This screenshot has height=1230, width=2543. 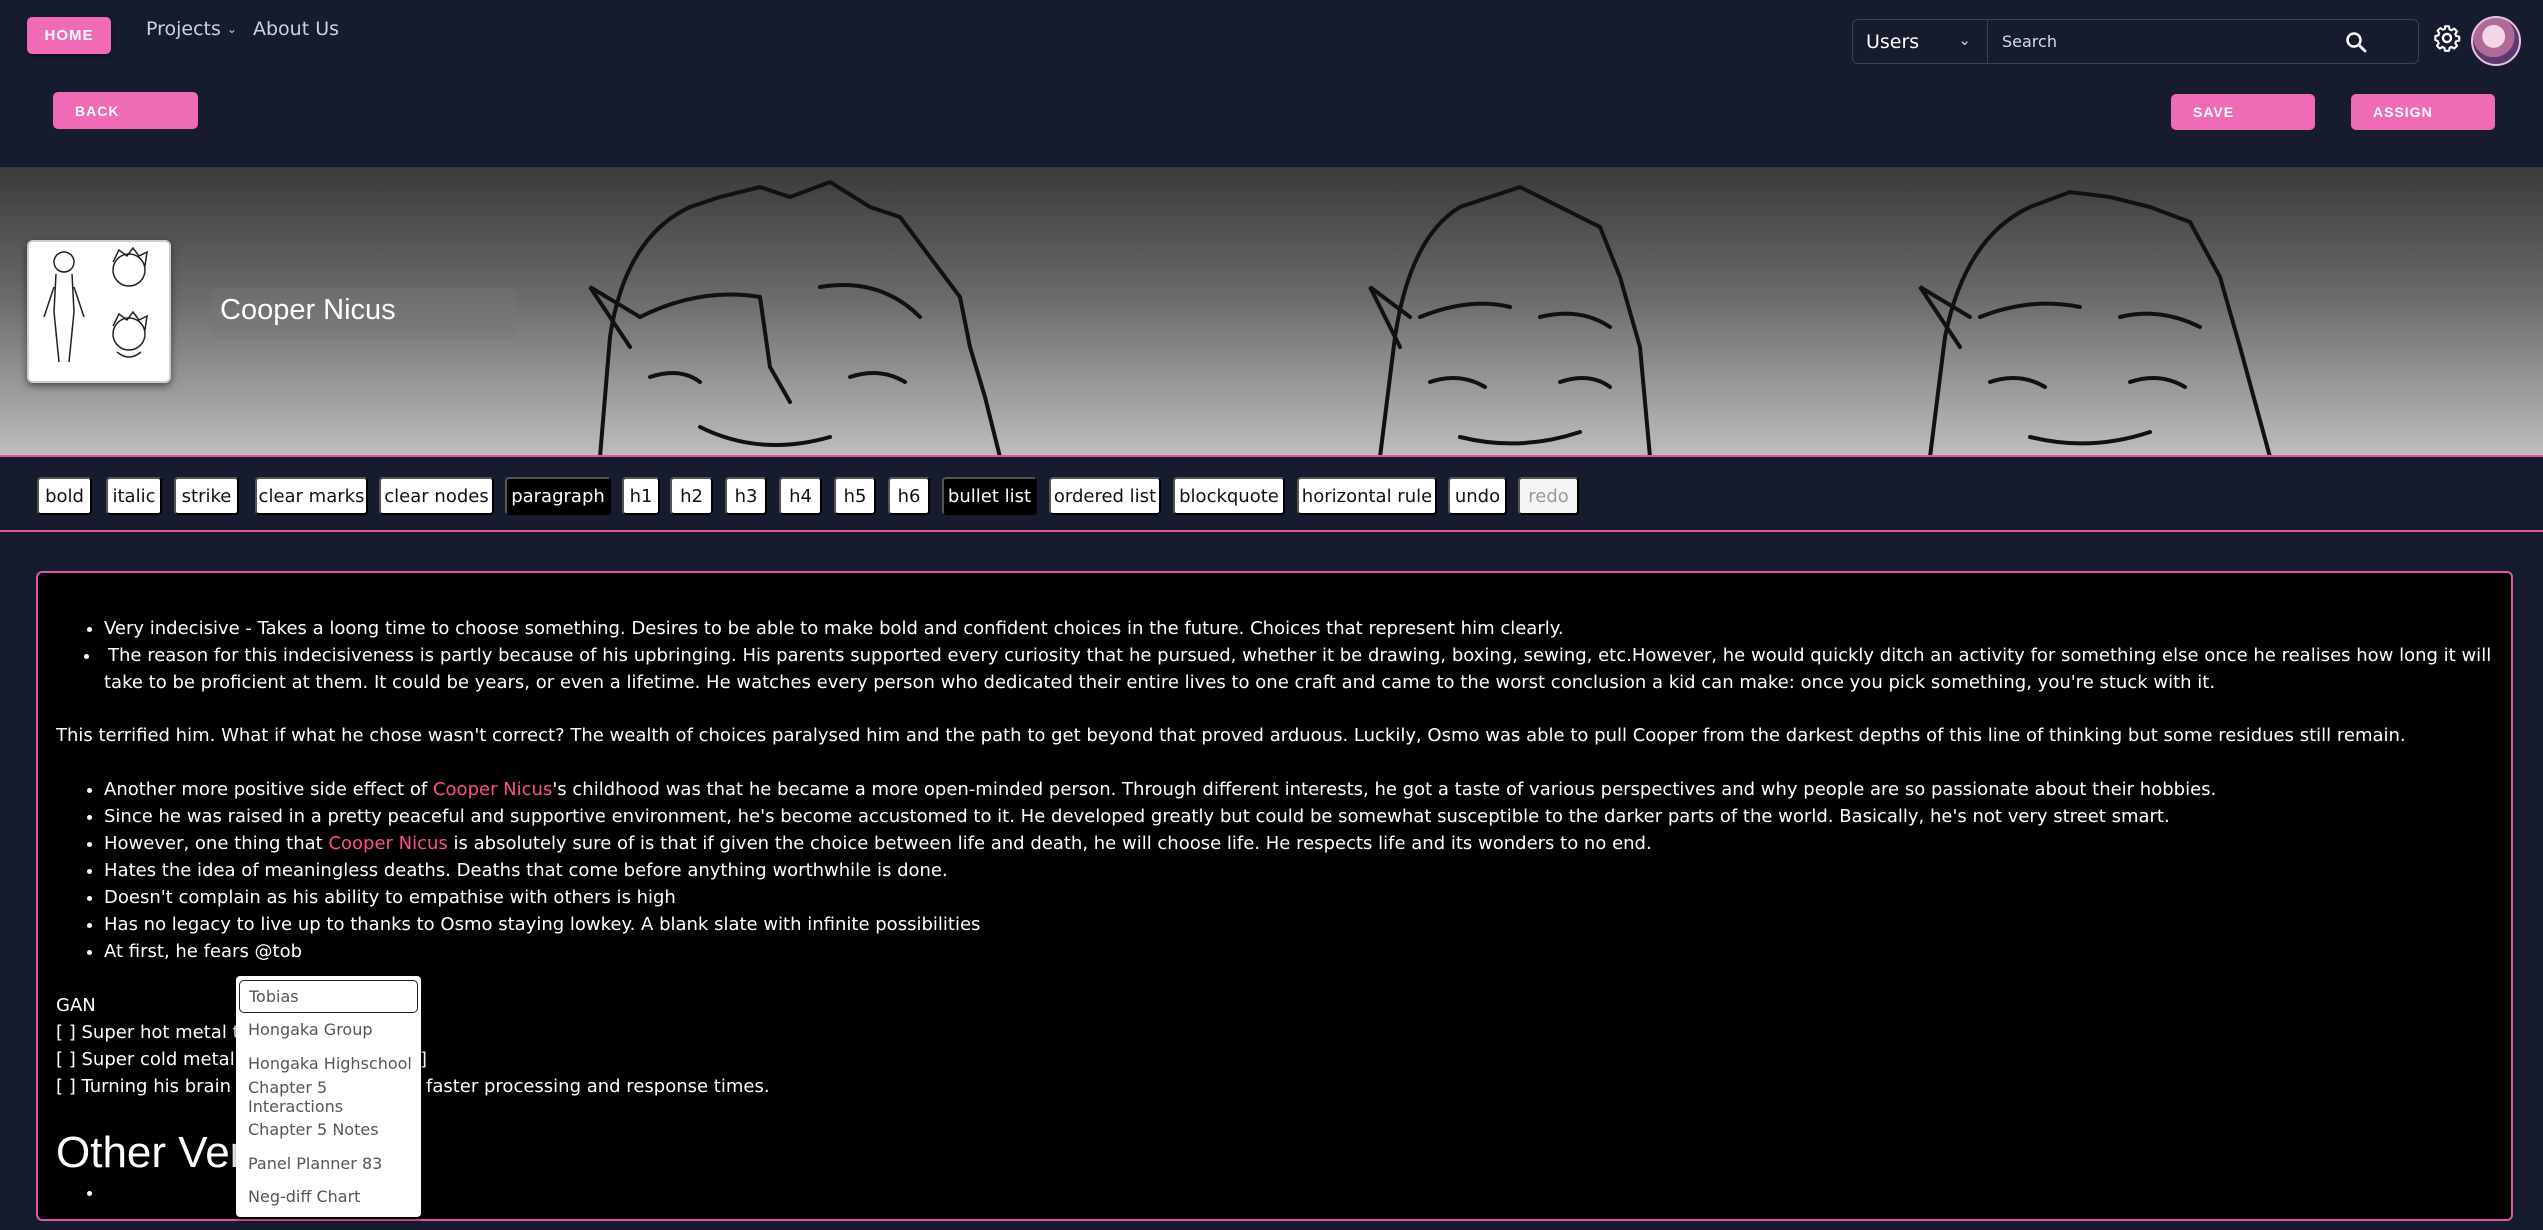 What do you see at coordinates (989, 496) in the screenshot?
I see `toolbar-bullet-list-button: bullet list` at bounding box center [989, 496].